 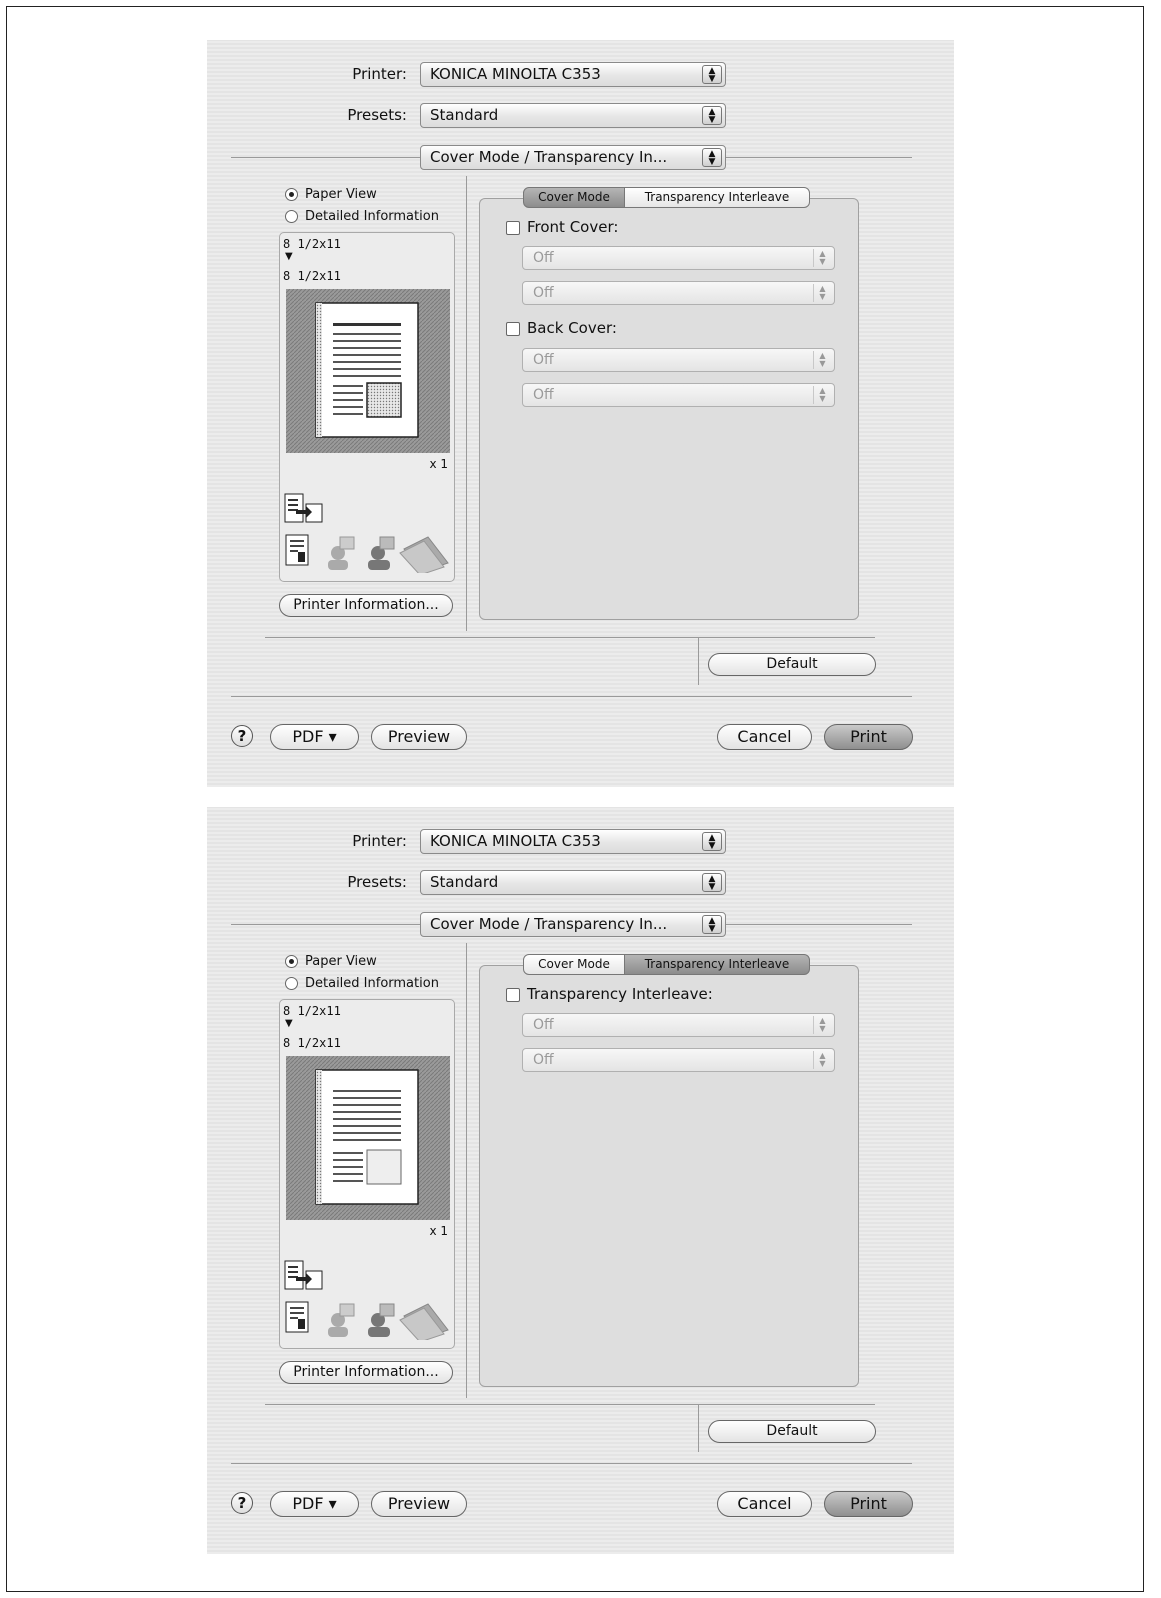 I want to click on back-cover-popup-1: Off ▲ ▼, so click(x=678, y=360).